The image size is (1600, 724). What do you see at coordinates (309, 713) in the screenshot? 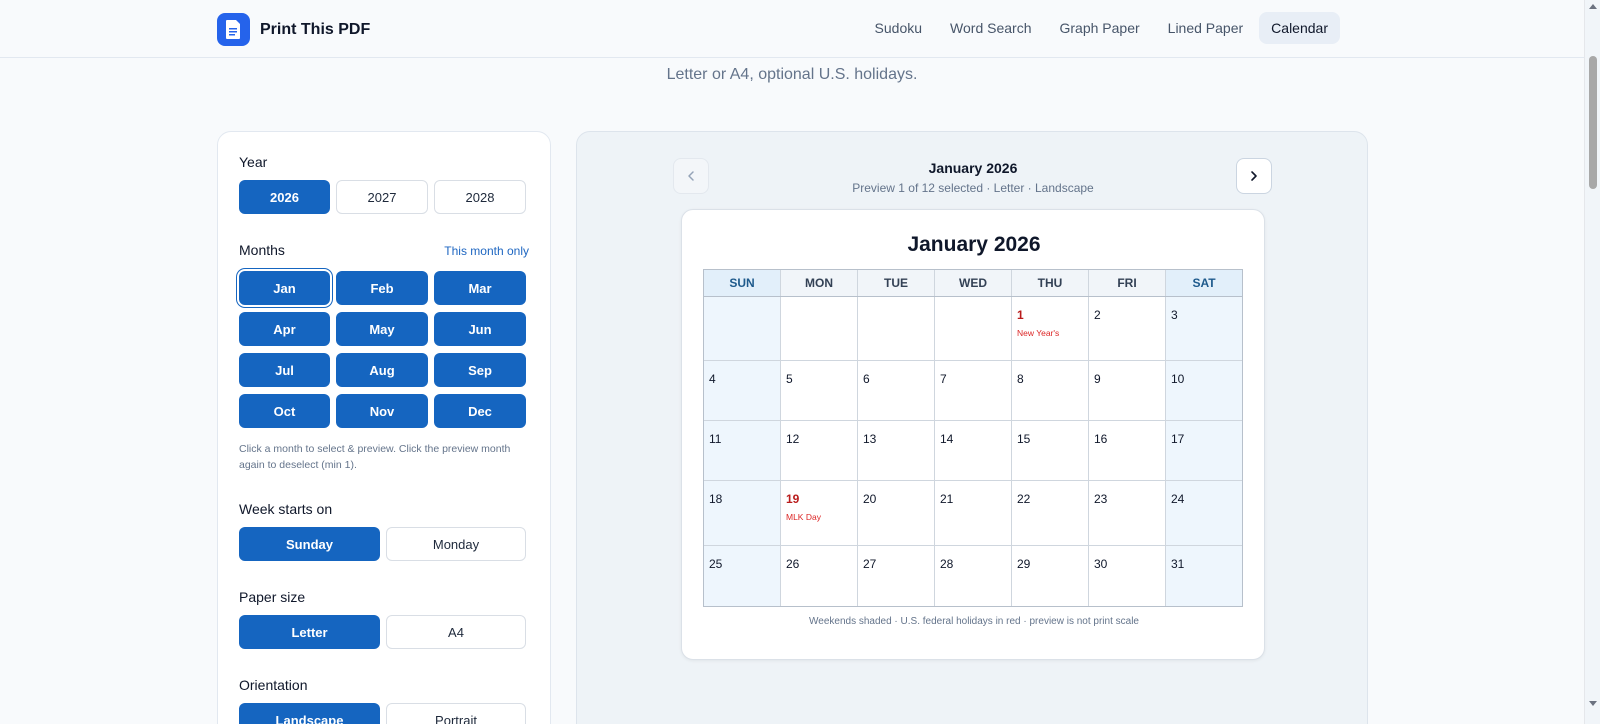
I see `orientation-landscape-button: Landscape` at bounding box center [309, 713].